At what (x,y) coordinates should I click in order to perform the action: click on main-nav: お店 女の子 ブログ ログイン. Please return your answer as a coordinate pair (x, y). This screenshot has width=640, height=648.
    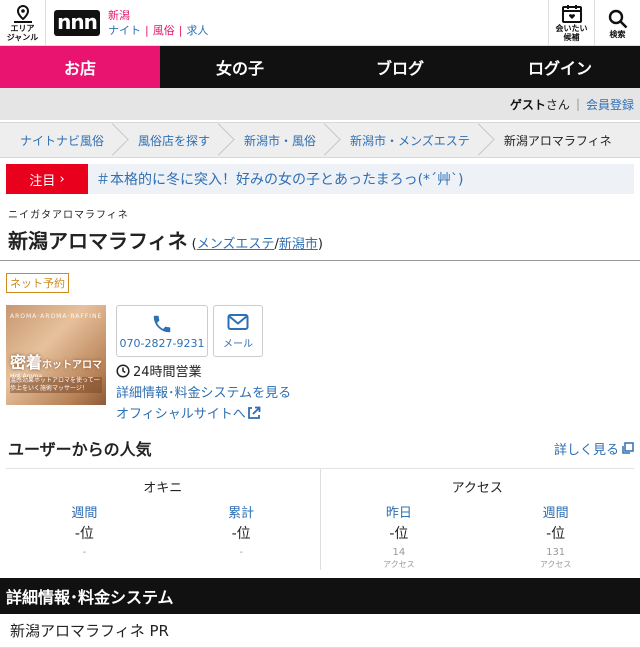
    Looking at the image, I should click on (320, 67).